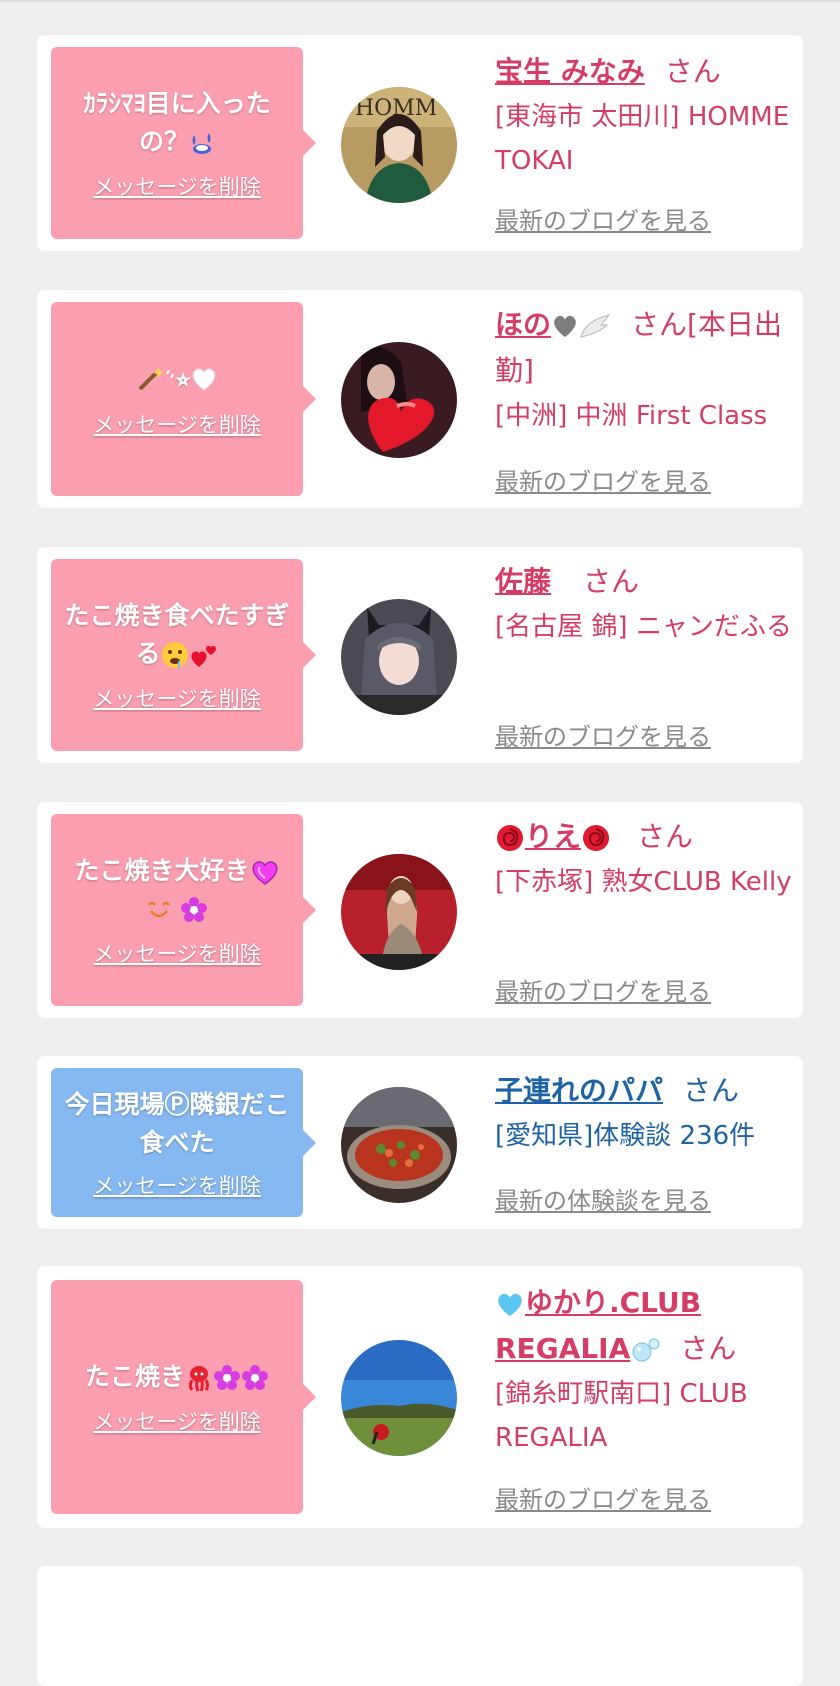 Image resolution: width=840 pixels, height=1686 pixels. I want to click on message-text: たこ焼き大好き, so click(176, 890).